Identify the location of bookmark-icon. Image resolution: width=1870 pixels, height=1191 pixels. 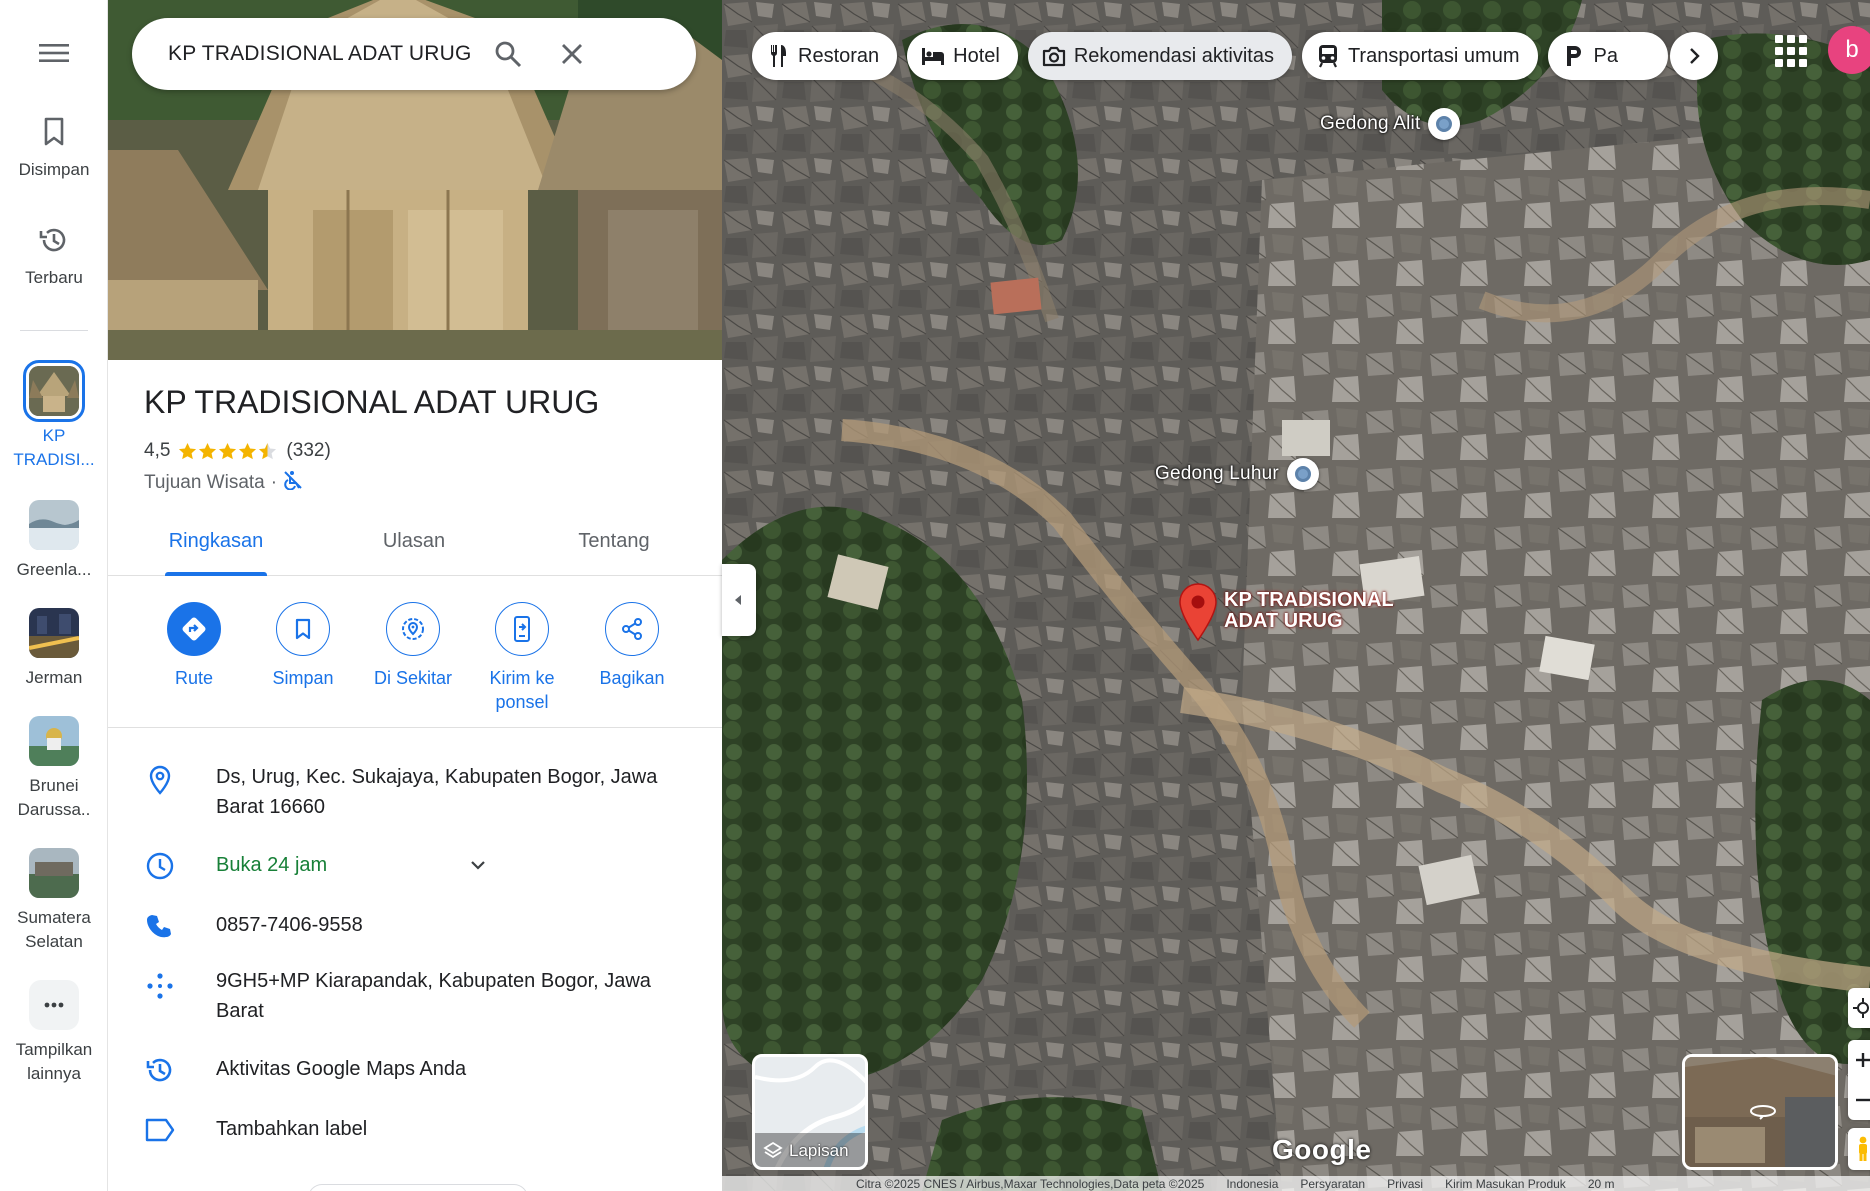
(54, 132).